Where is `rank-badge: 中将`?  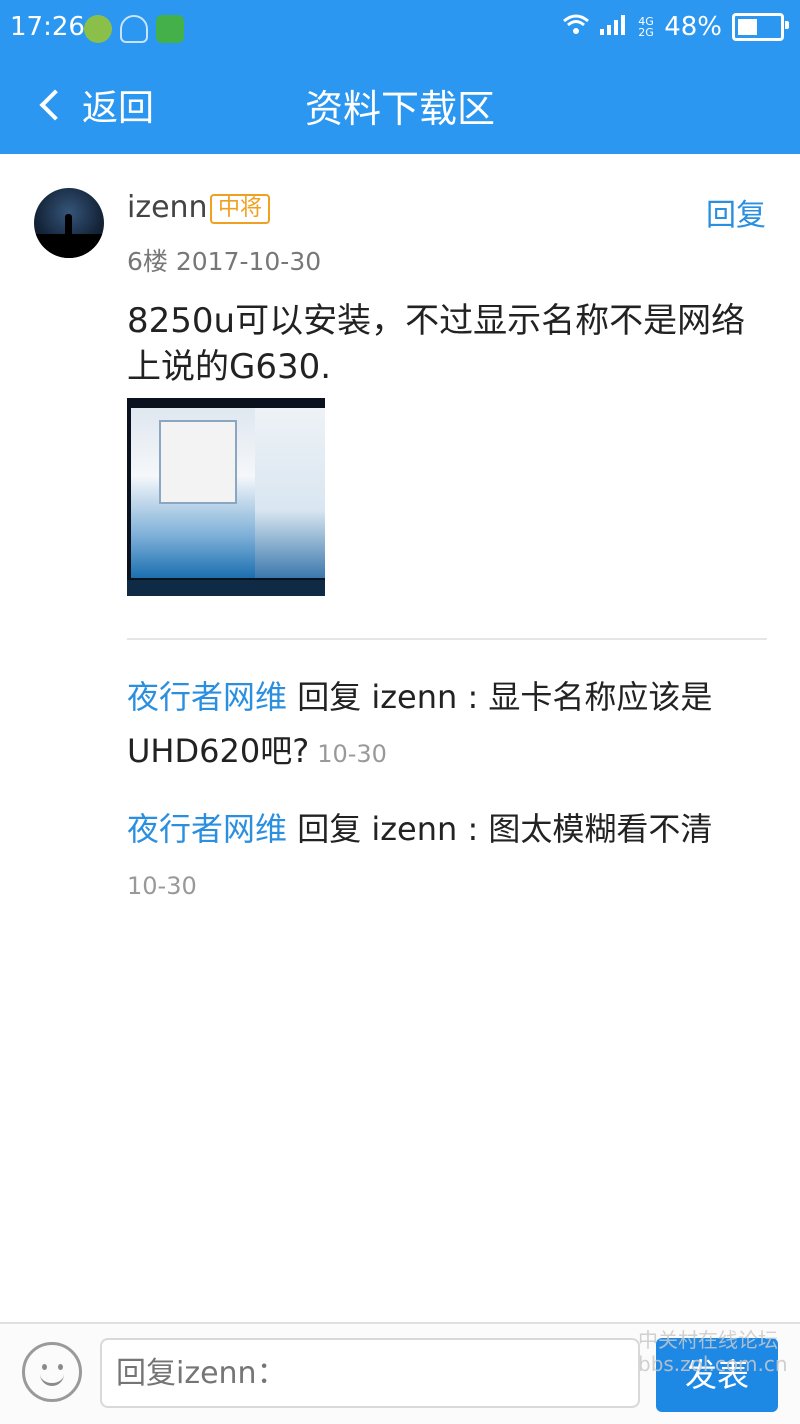 rank-badge: 中将 is located at coordinates (240, 209).